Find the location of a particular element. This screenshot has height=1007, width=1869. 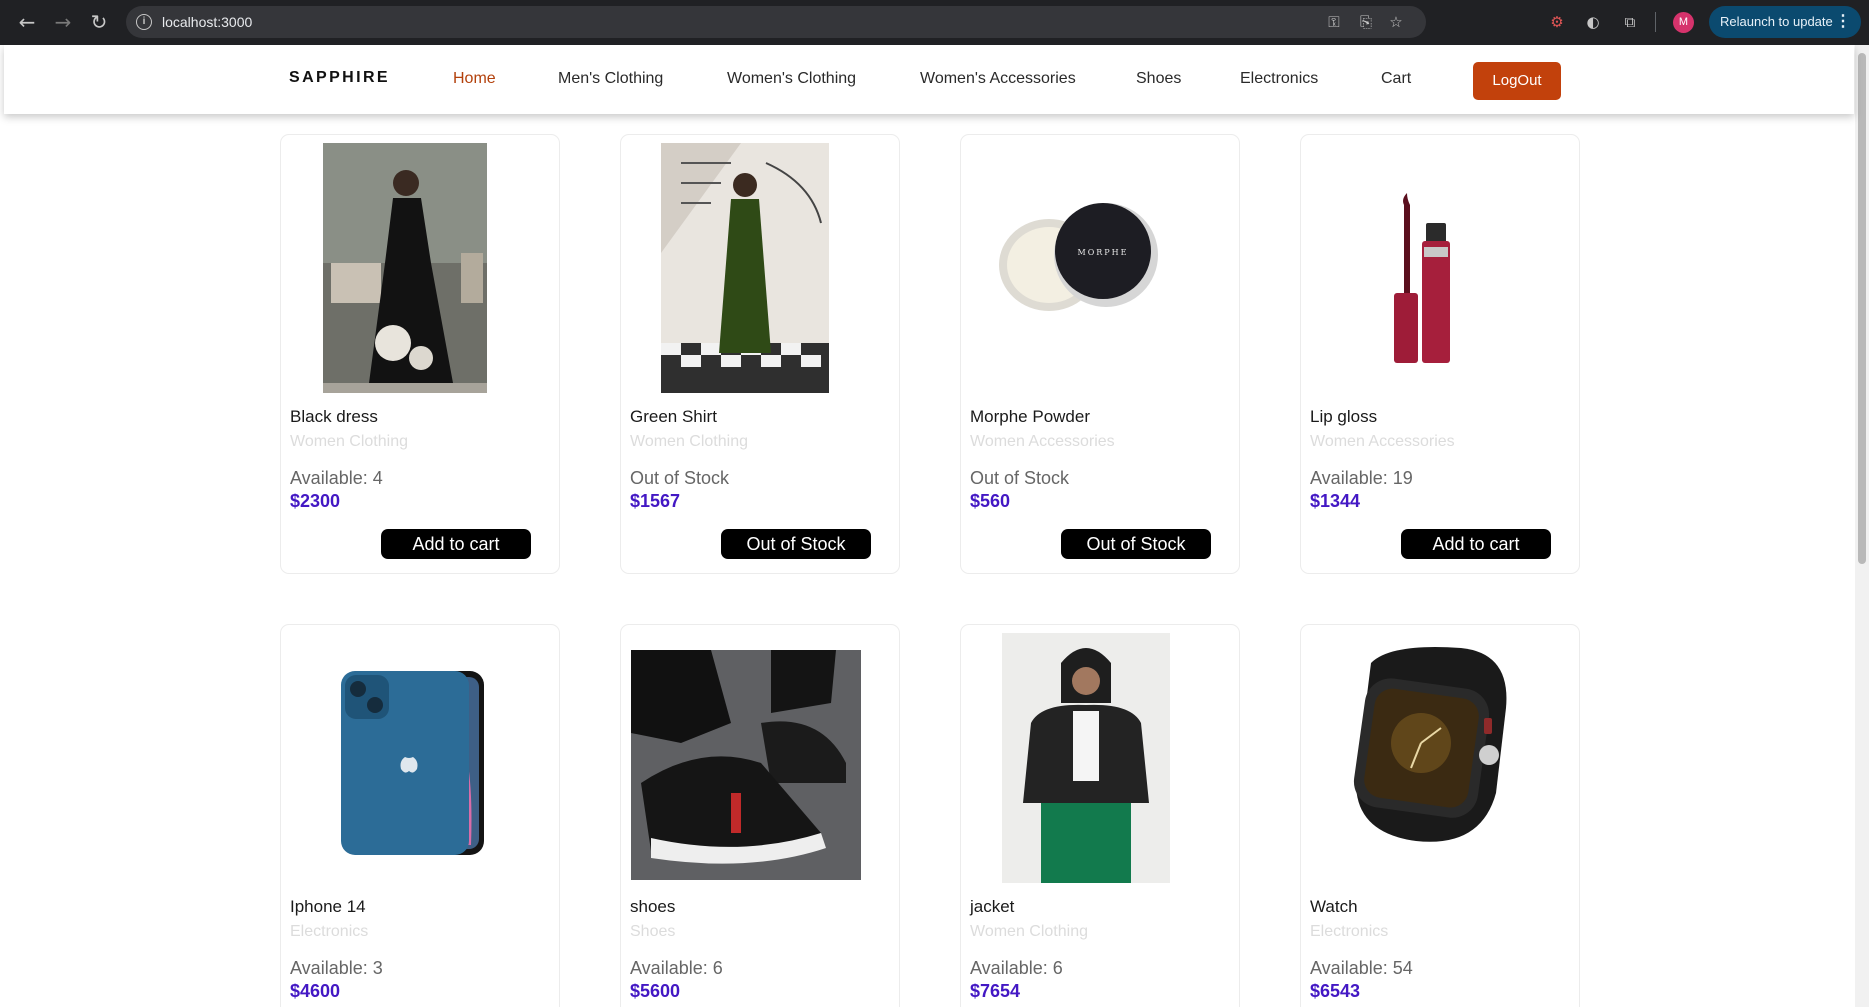

extension-icon: ◐ is located at coordinates (1593, 22).